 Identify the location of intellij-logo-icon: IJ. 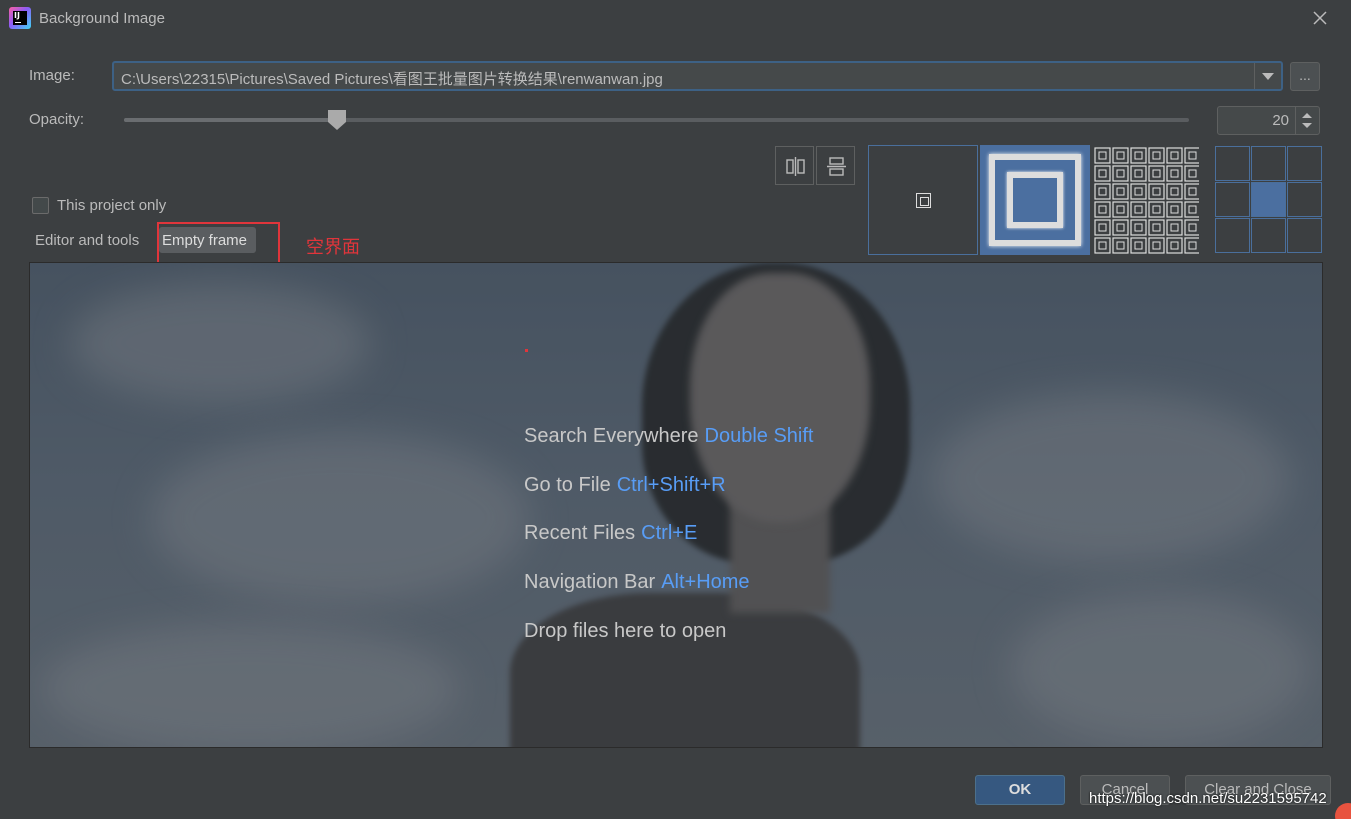
(20, 18).